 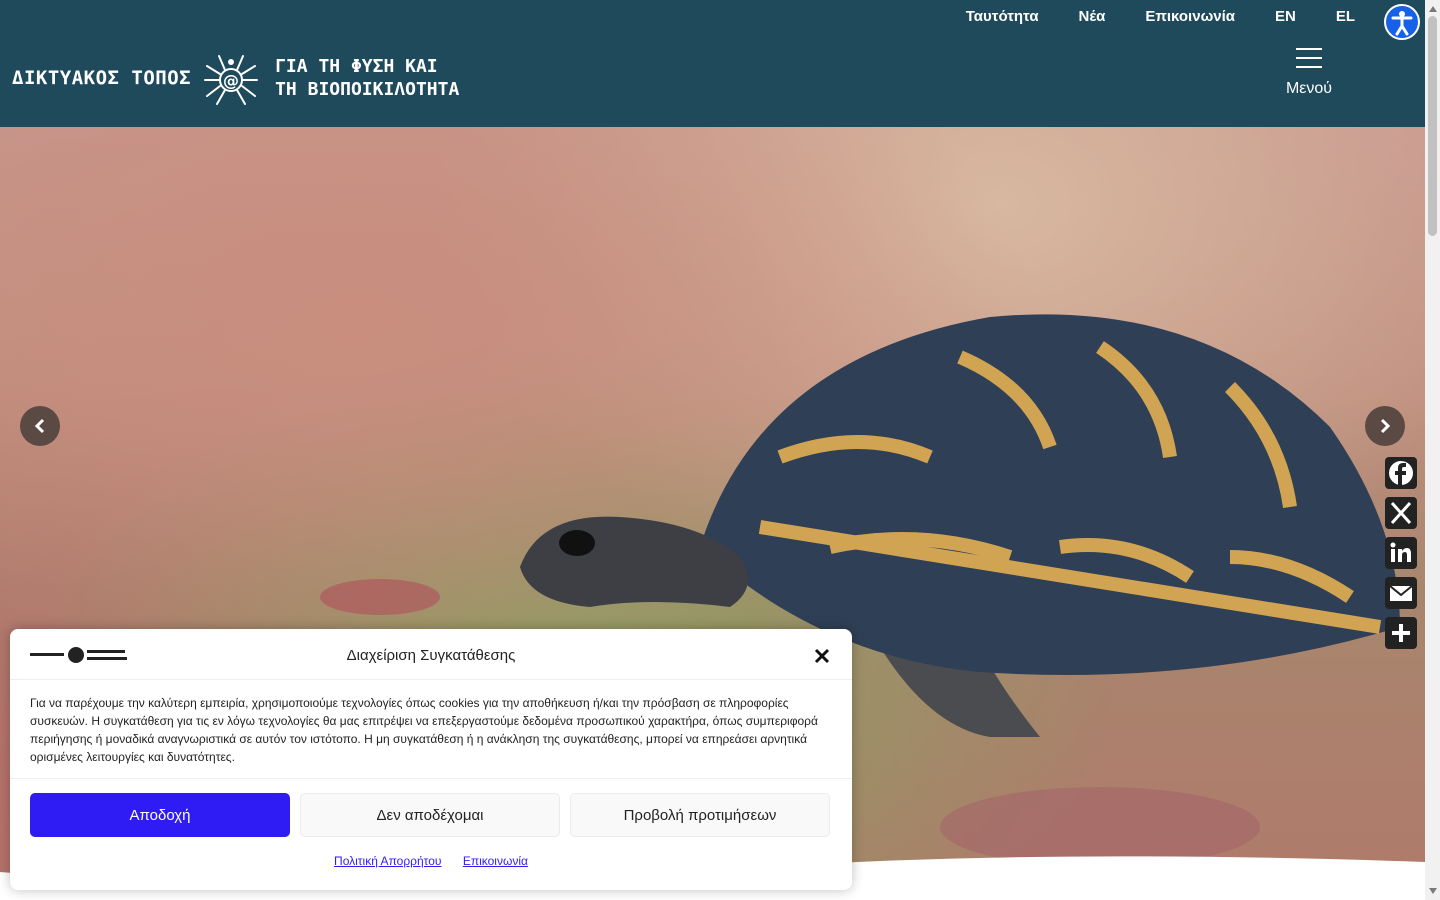 What do you see at coordinates (1002, 16) in the screenshot?
I see `nav-identity-link: Ταυτότητα` at bounding box center [1002, 16].